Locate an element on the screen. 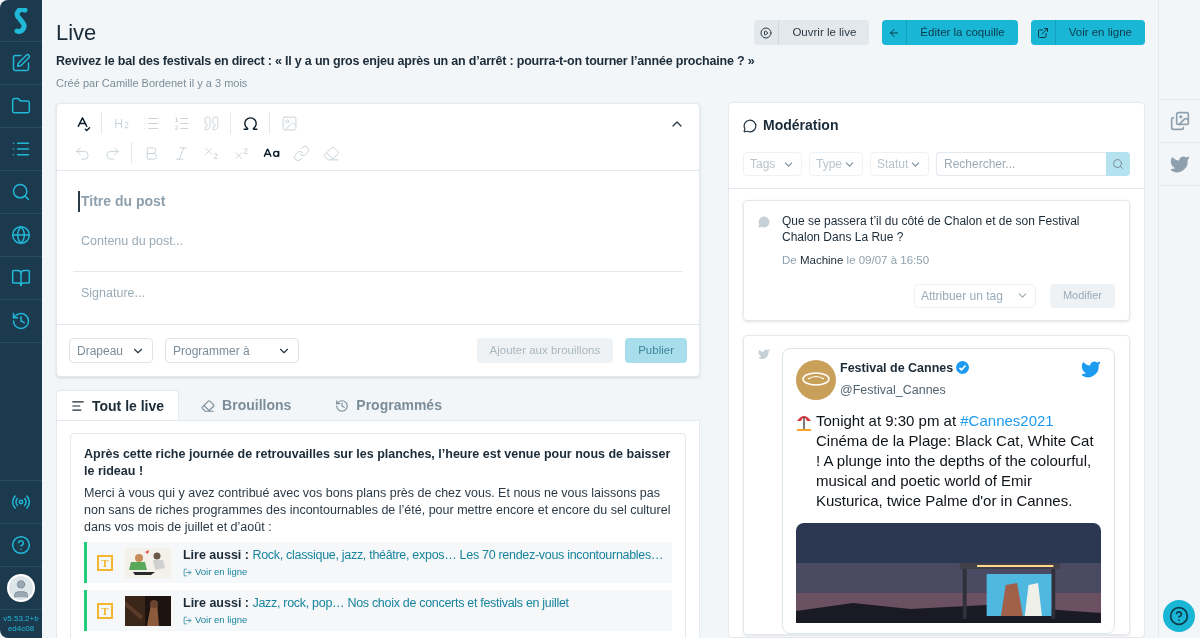  tab: Brouillons is located at coordinates (246, 406).